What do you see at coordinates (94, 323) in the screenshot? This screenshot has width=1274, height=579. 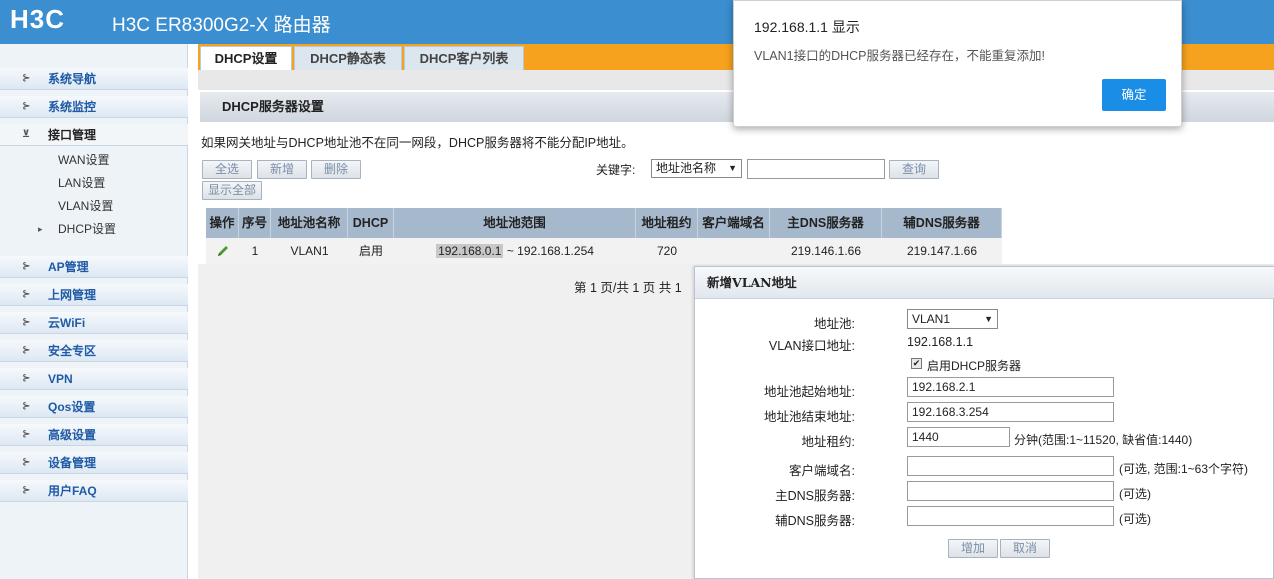 I see `sidebar-item-cloud-wifi: ⊱ 云WiFi` at bounding box center [94, 323].